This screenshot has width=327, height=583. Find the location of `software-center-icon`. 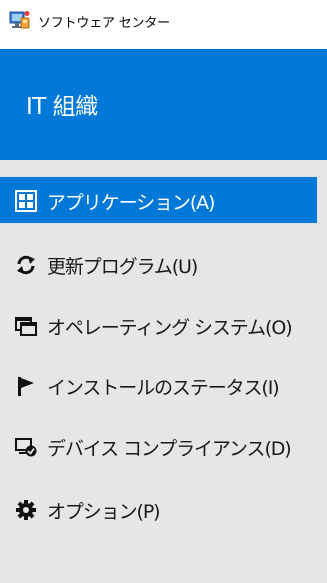

software-center-icon is located at coordinates (19, 20).